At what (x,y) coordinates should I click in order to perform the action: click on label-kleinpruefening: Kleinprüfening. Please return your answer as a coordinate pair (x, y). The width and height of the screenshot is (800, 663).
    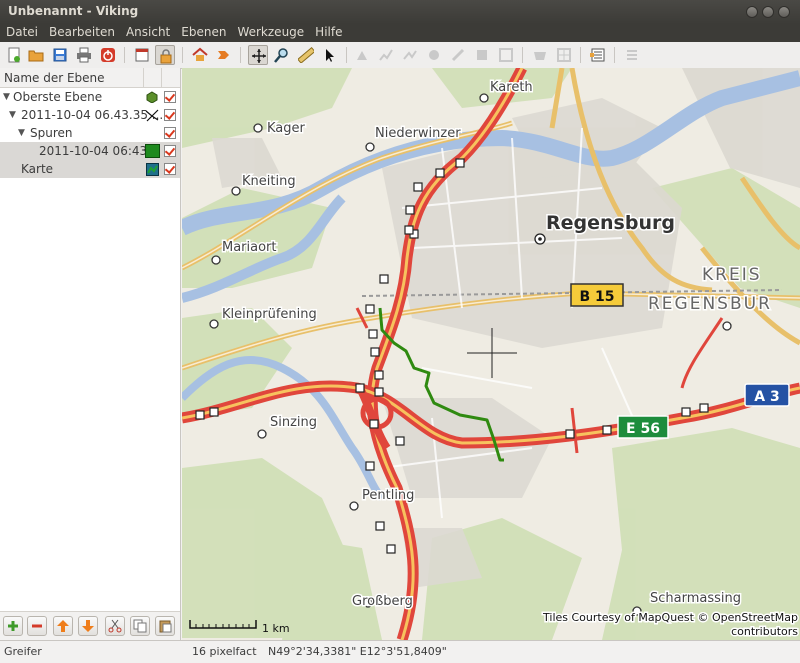
    Looking at the image, I should click on (269, 314).